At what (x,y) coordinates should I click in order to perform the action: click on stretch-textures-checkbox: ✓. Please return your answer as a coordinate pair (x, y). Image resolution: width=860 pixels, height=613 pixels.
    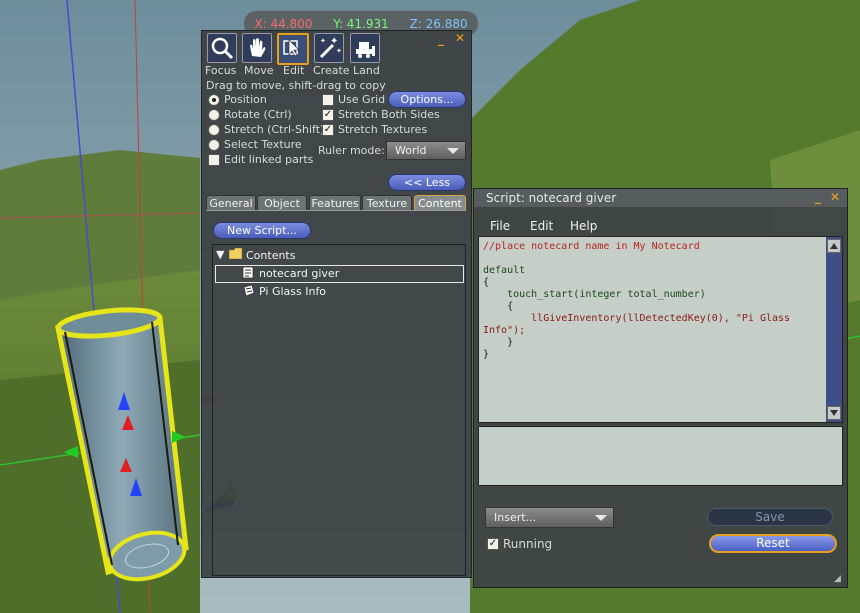
    Looking at the image, I should click on (328, 130).